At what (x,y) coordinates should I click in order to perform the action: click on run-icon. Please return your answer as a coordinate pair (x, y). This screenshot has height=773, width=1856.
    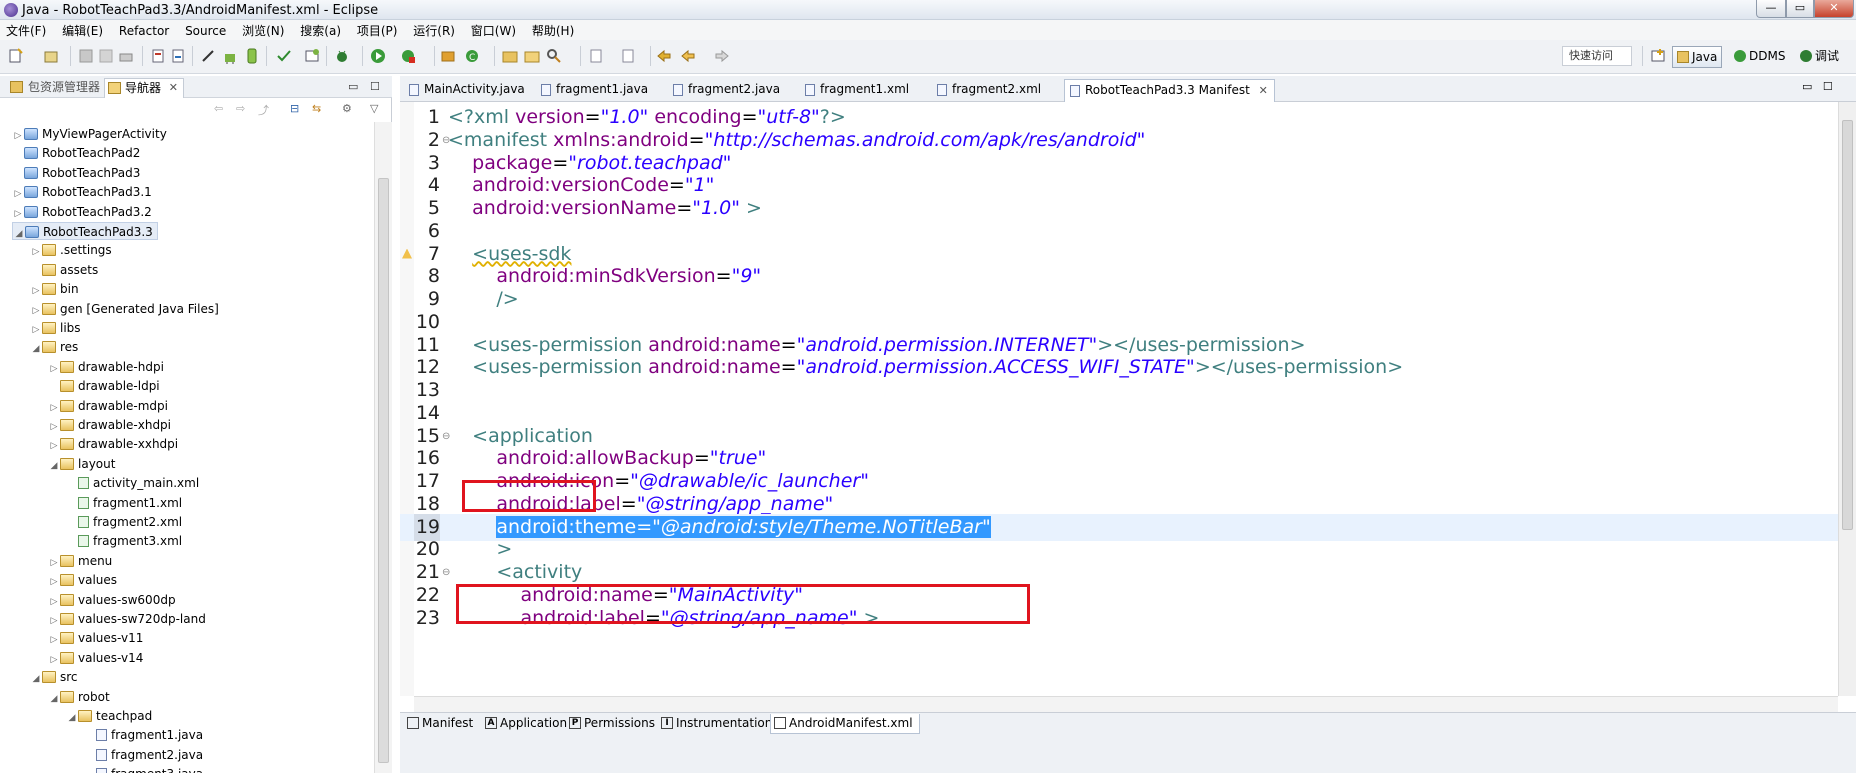
    Looking at the image, I should click on (378, 56).